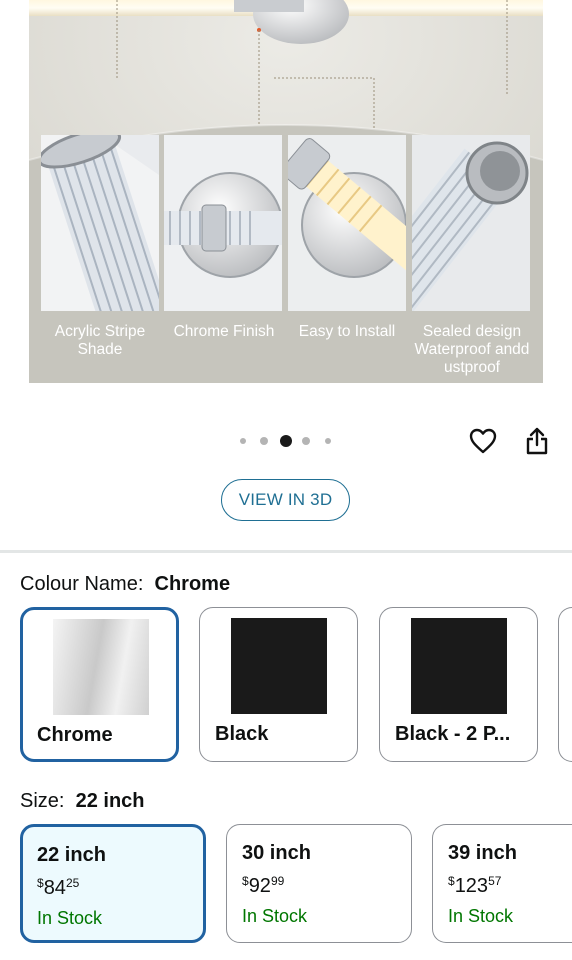 This screenshot has width=572, height=960. What do you see at coordinates (471, 223) in the screenshot?
I see `feature-image-waterproof` at bounding box center [471, 223].